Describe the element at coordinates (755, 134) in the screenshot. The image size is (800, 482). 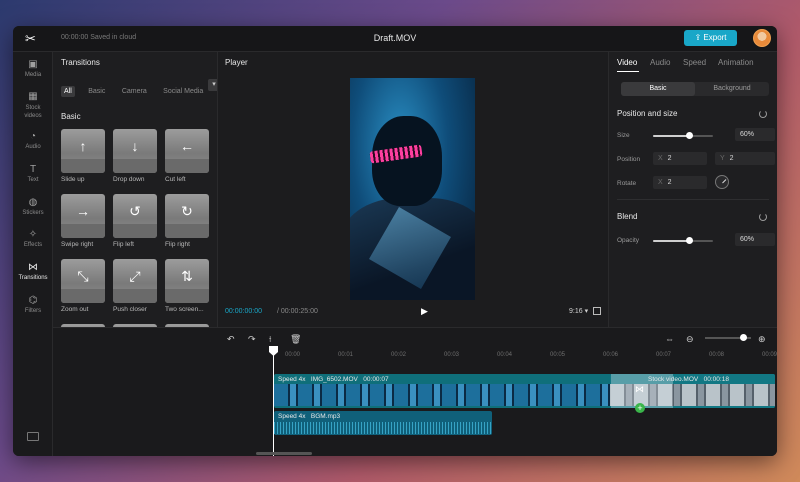
I see `size-field: 60%` at that location.